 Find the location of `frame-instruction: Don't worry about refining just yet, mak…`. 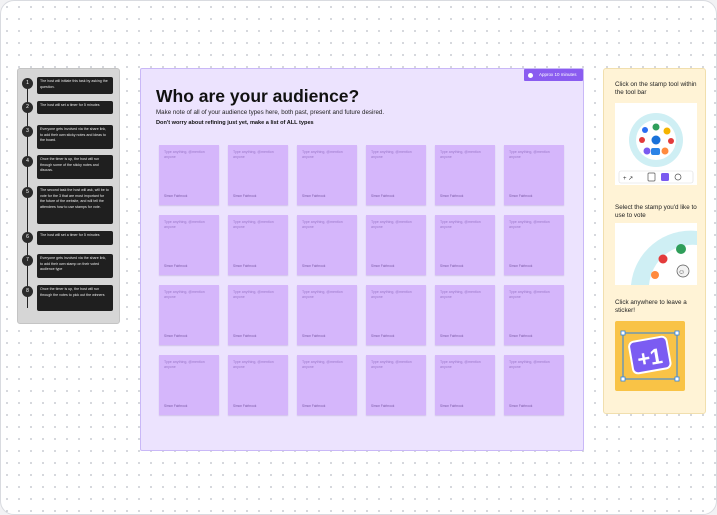

frame-instruction: Don't worry about refining just yet, mak… is located at coordinates (235, 123).